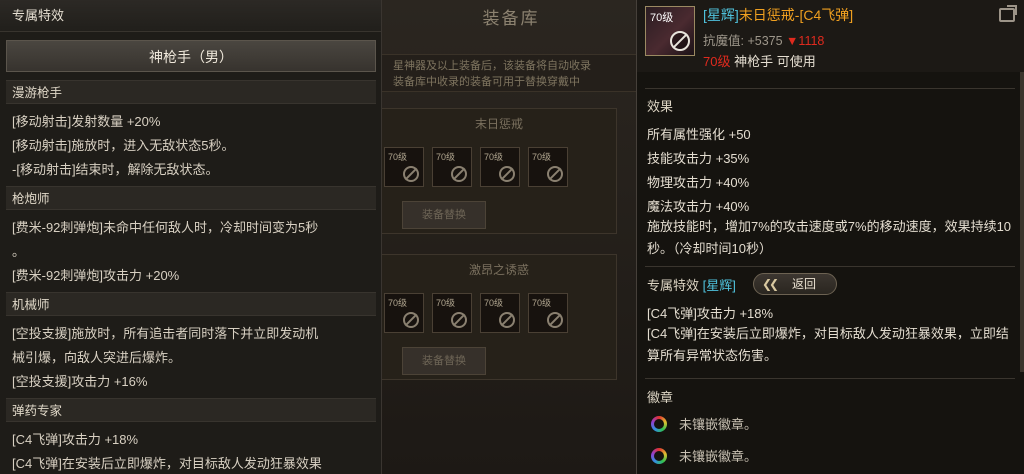  I want to click on back-button-label: 返回, so click(804, 284).